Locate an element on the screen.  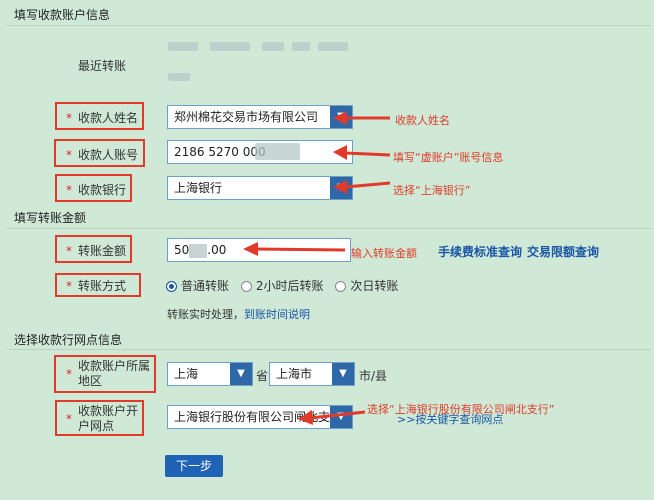
arrow-branch is located at coordinates (332, 417).